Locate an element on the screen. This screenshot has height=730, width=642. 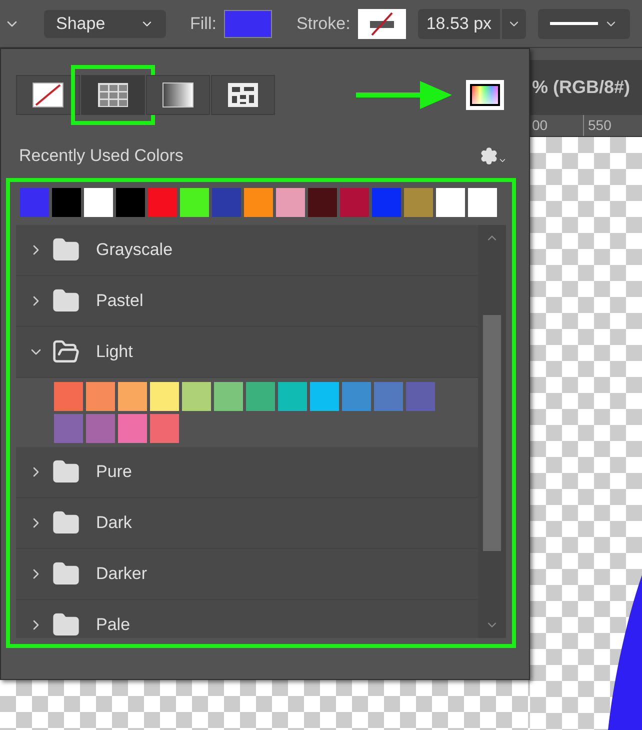
swatch-group-row: Pale is located at coordinates (247, 619).